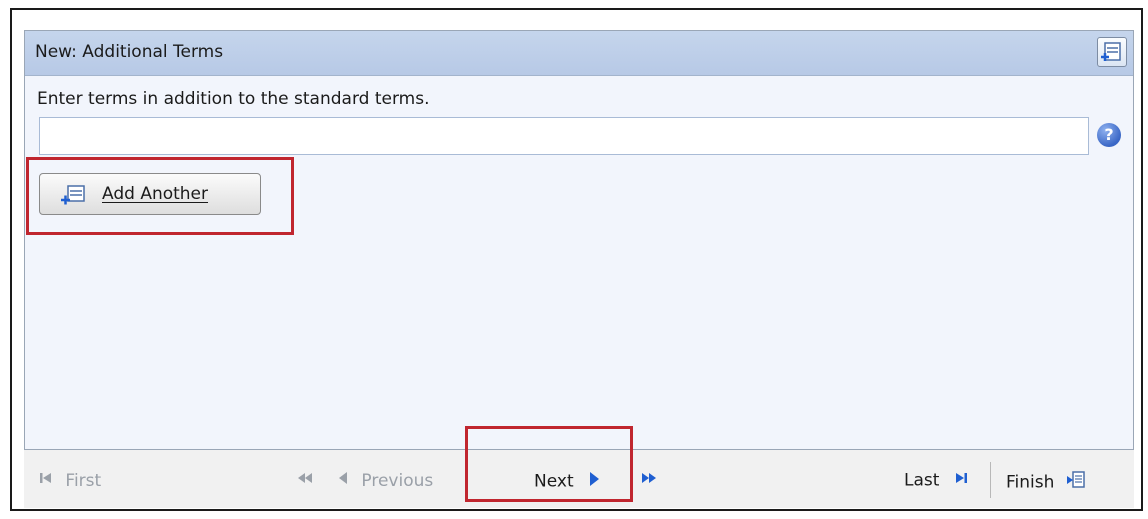 The image size is (1148, 519). I want to click on previous-button: Previous, so click(384, 480).